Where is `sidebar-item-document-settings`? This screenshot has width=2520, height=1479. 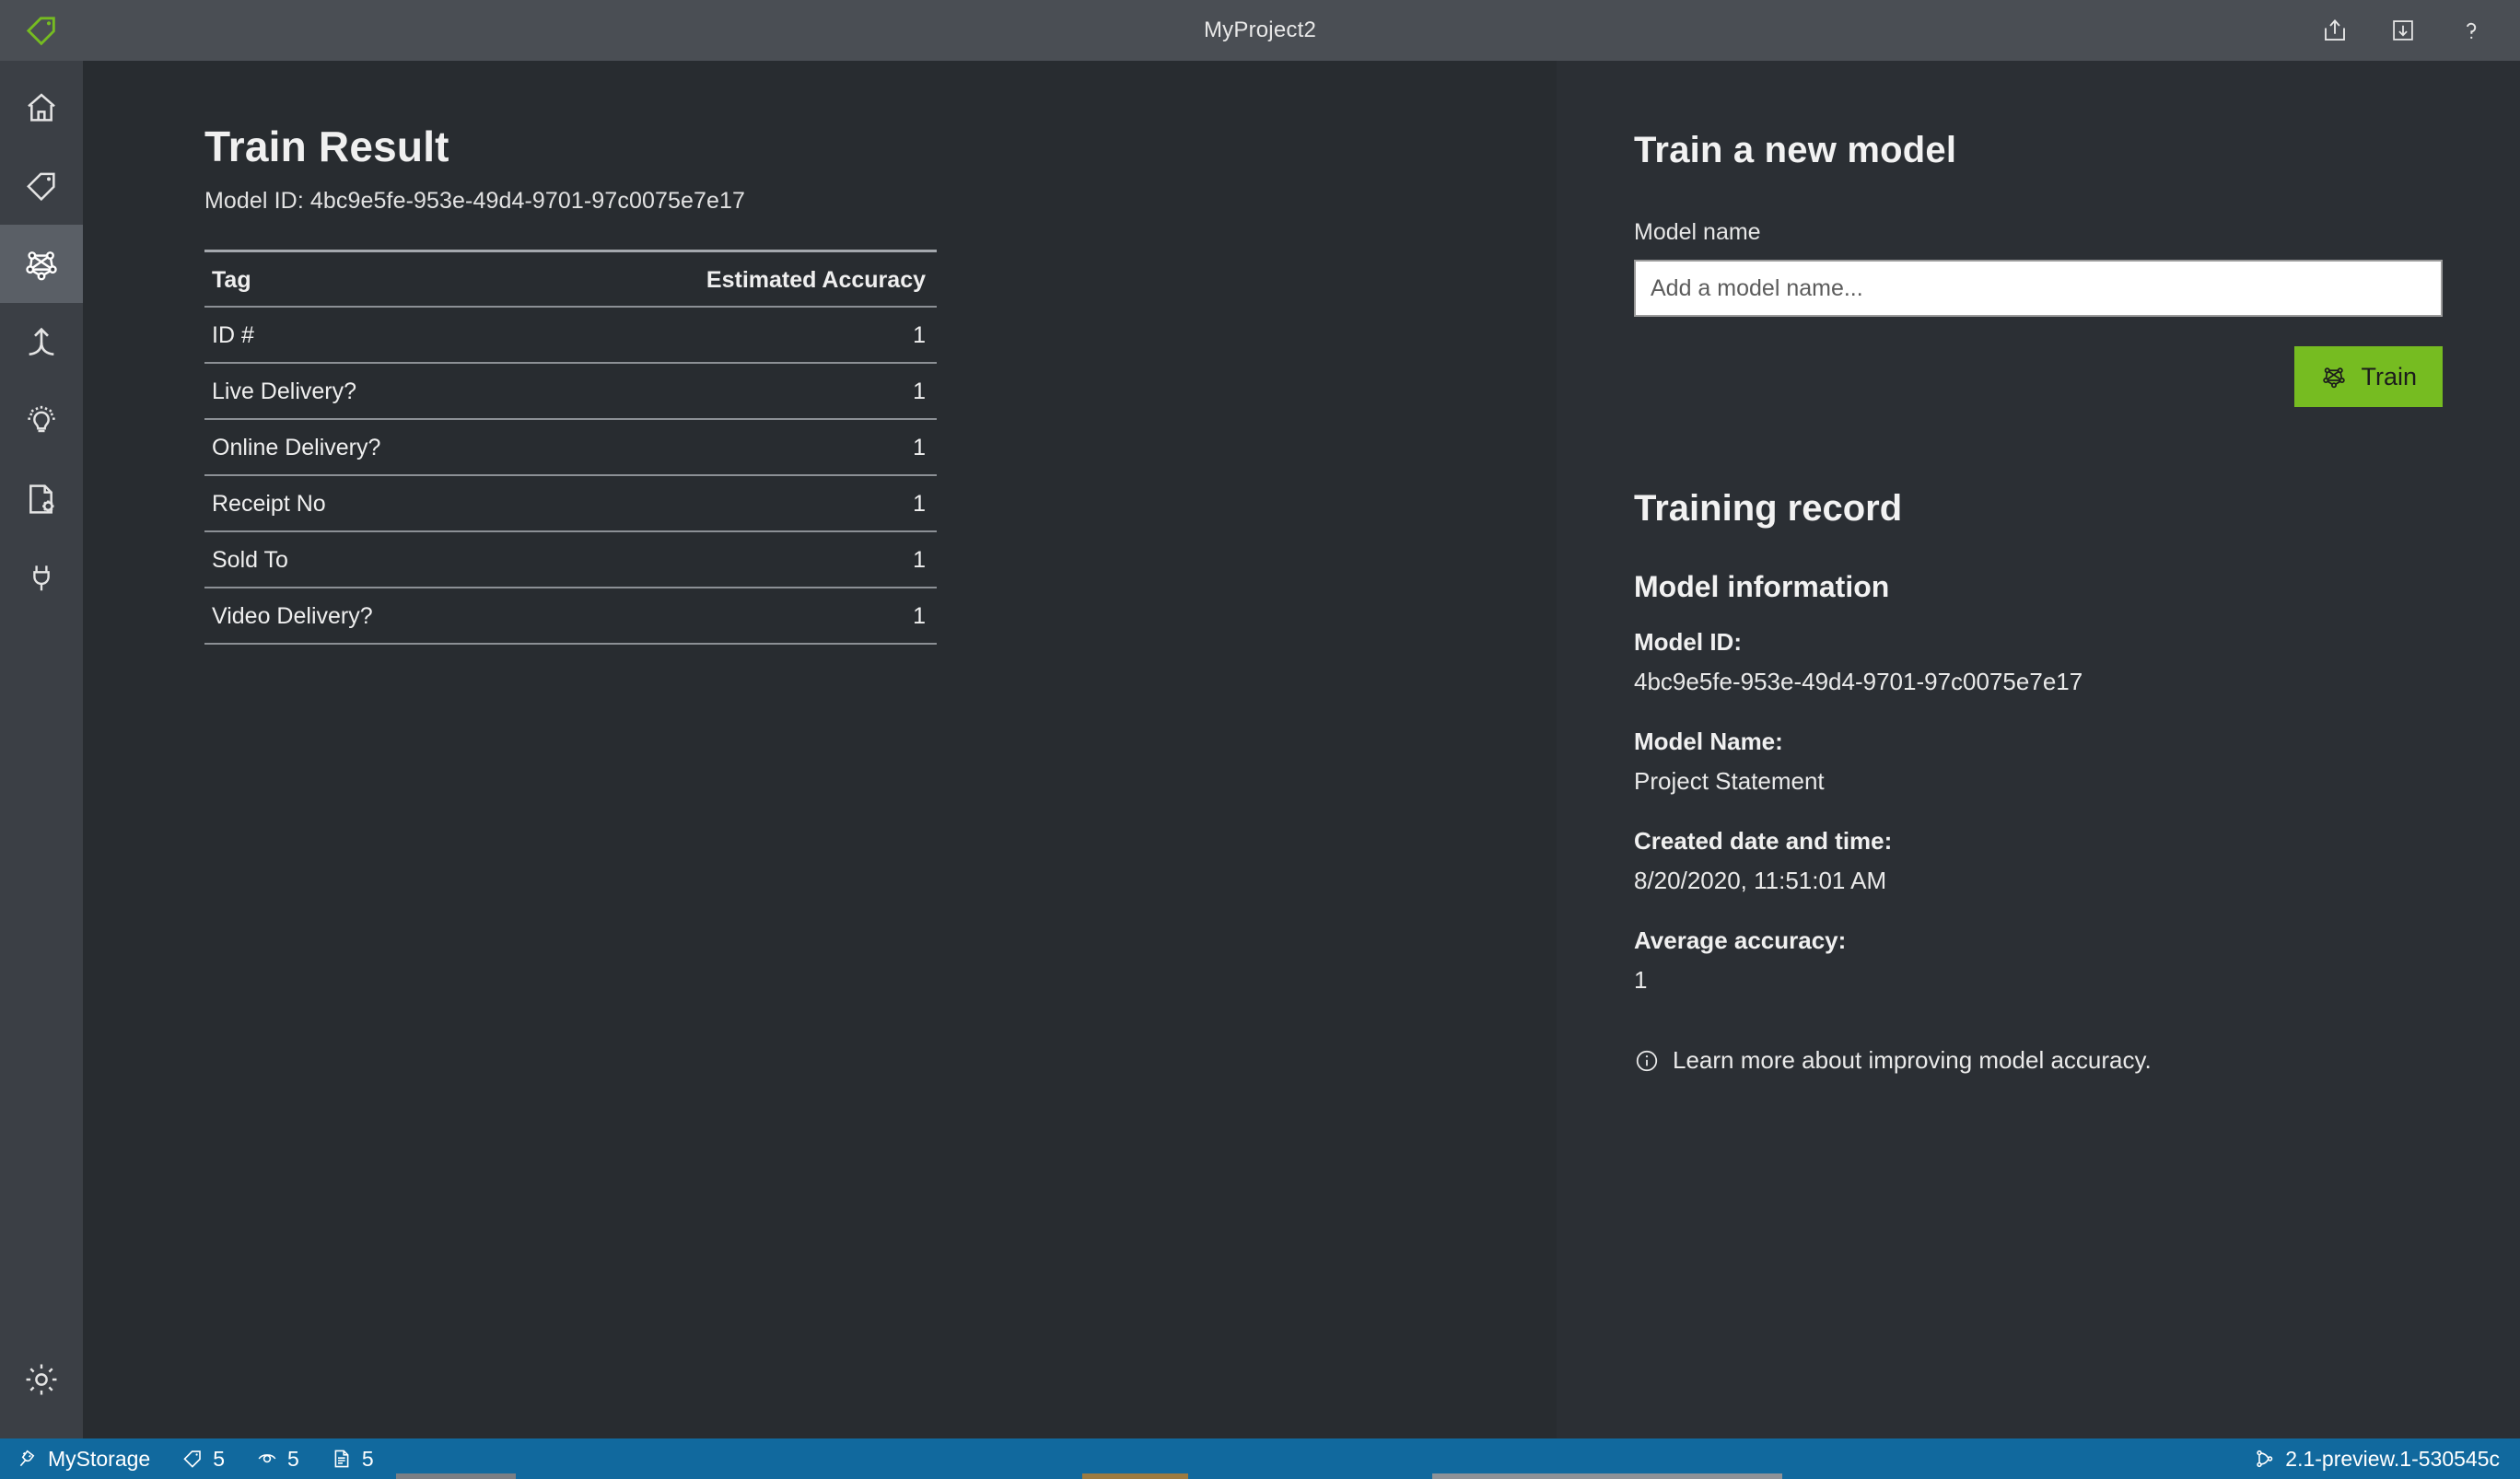
sidebar-item-document-settings is located at coordinates (41, 499).